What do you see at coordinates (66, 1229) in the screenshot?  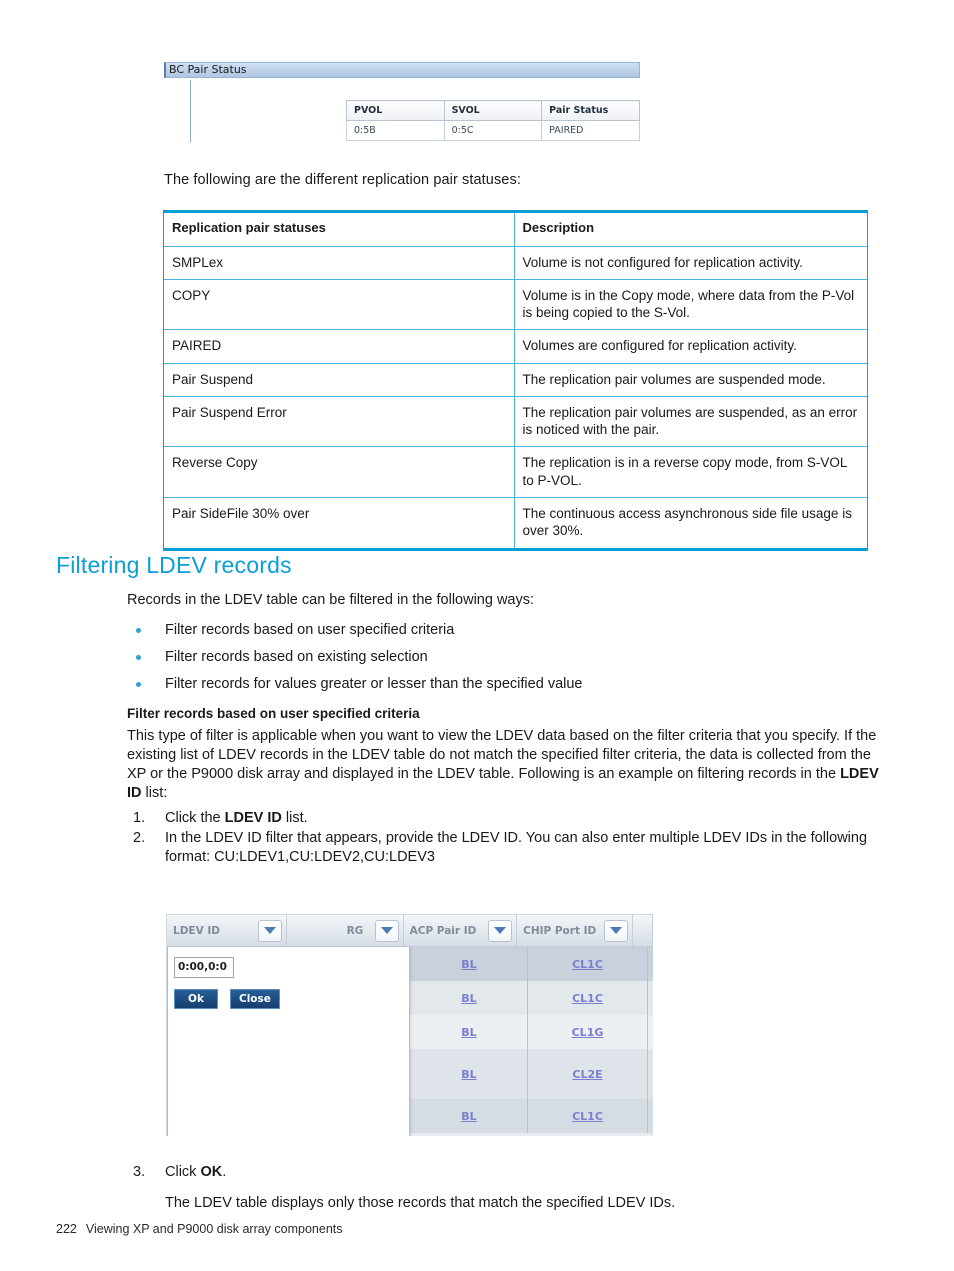 I see `footer-page-number: 222` at bounding box center [66, 1229].